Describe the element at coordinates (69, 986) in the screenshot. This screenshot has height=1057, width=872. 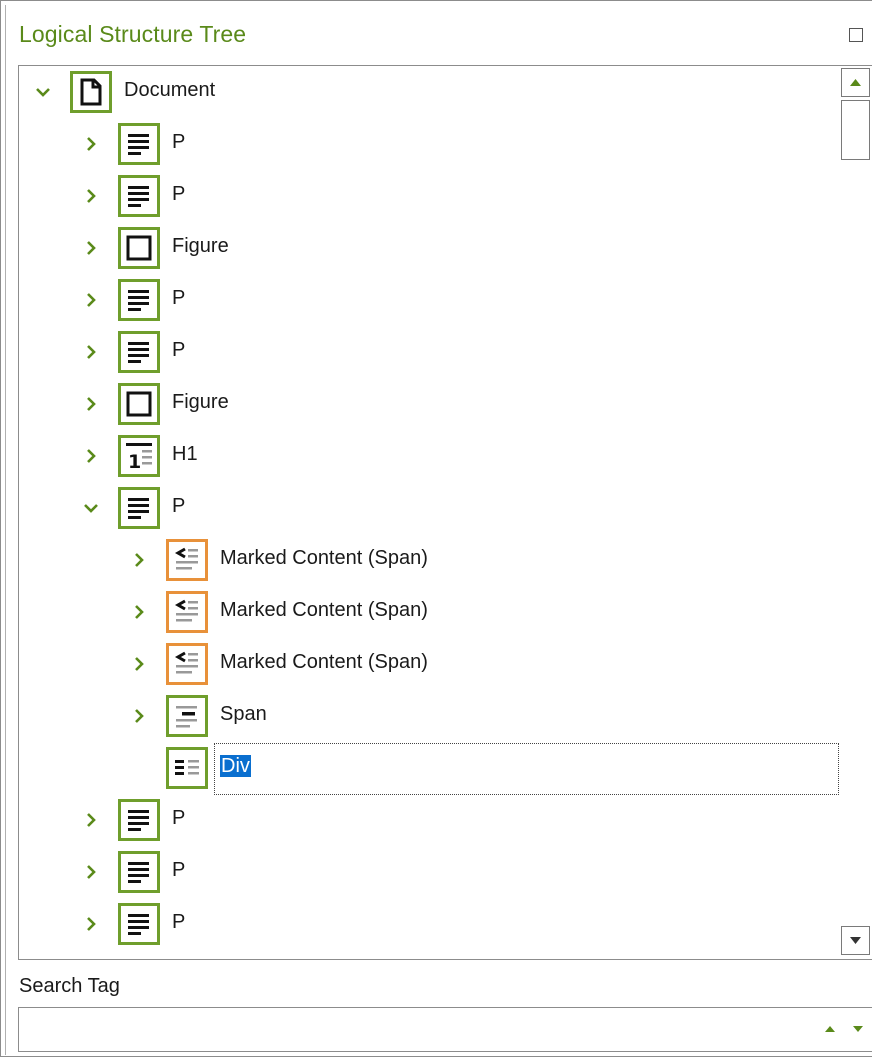
I see `search-tag-label: Search Tag` at that location.